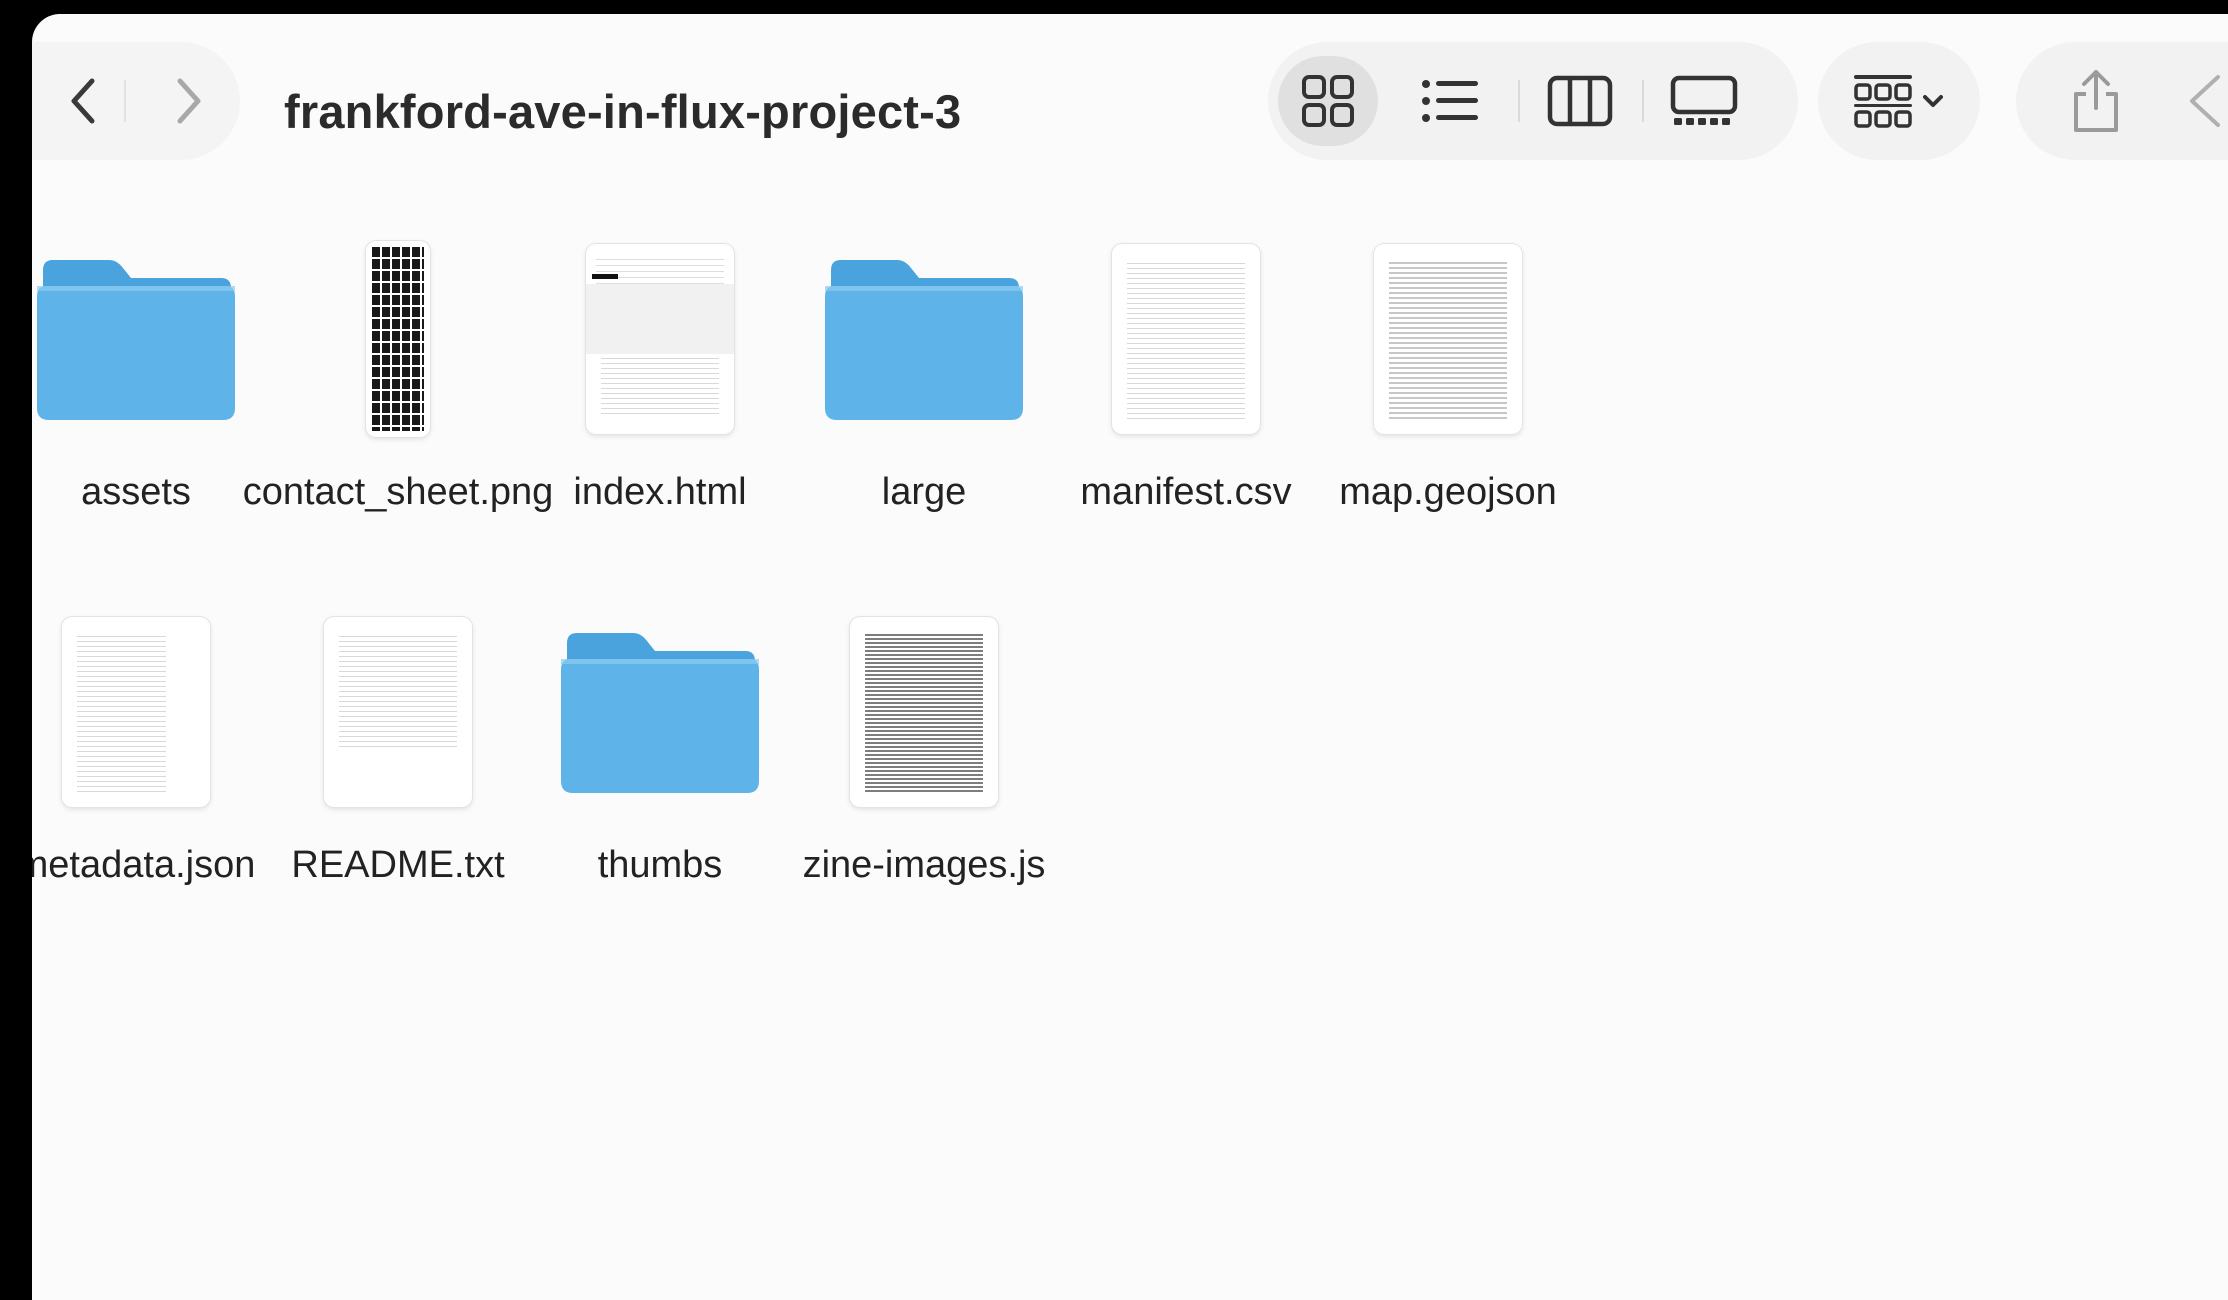 This screenshot has height=1300, width=2228. Describe the element at coordinates (924, 865) in the screenshot. I see `file-name: zine-images.js` at that location.